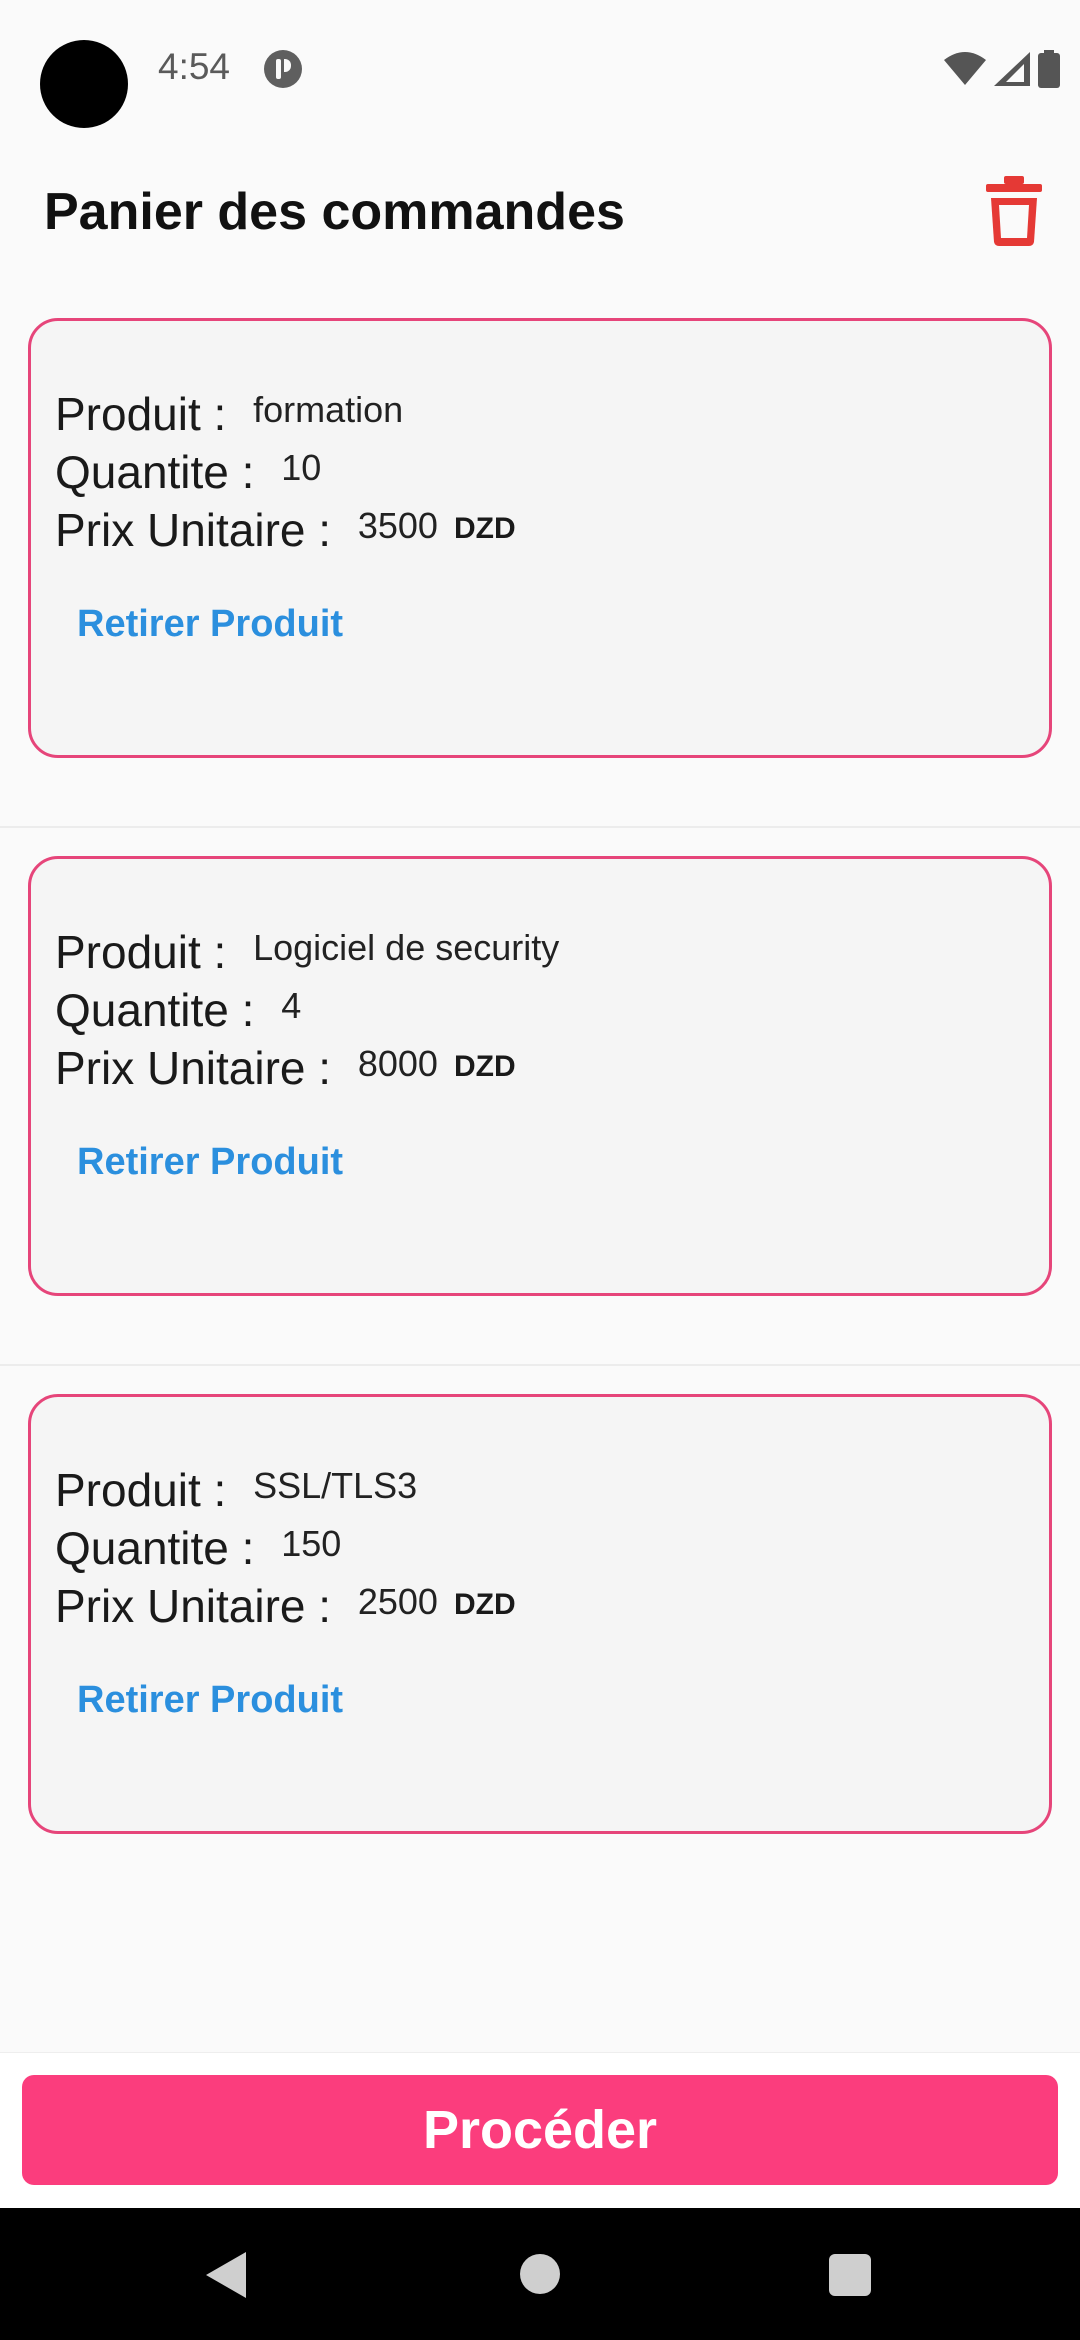 Image resolution: width=1080 pixels, height=2340 pixels. Describe the element at coordinates (397, 1063) in the screenshot. I see `unit-price-value: 8000` at that location.